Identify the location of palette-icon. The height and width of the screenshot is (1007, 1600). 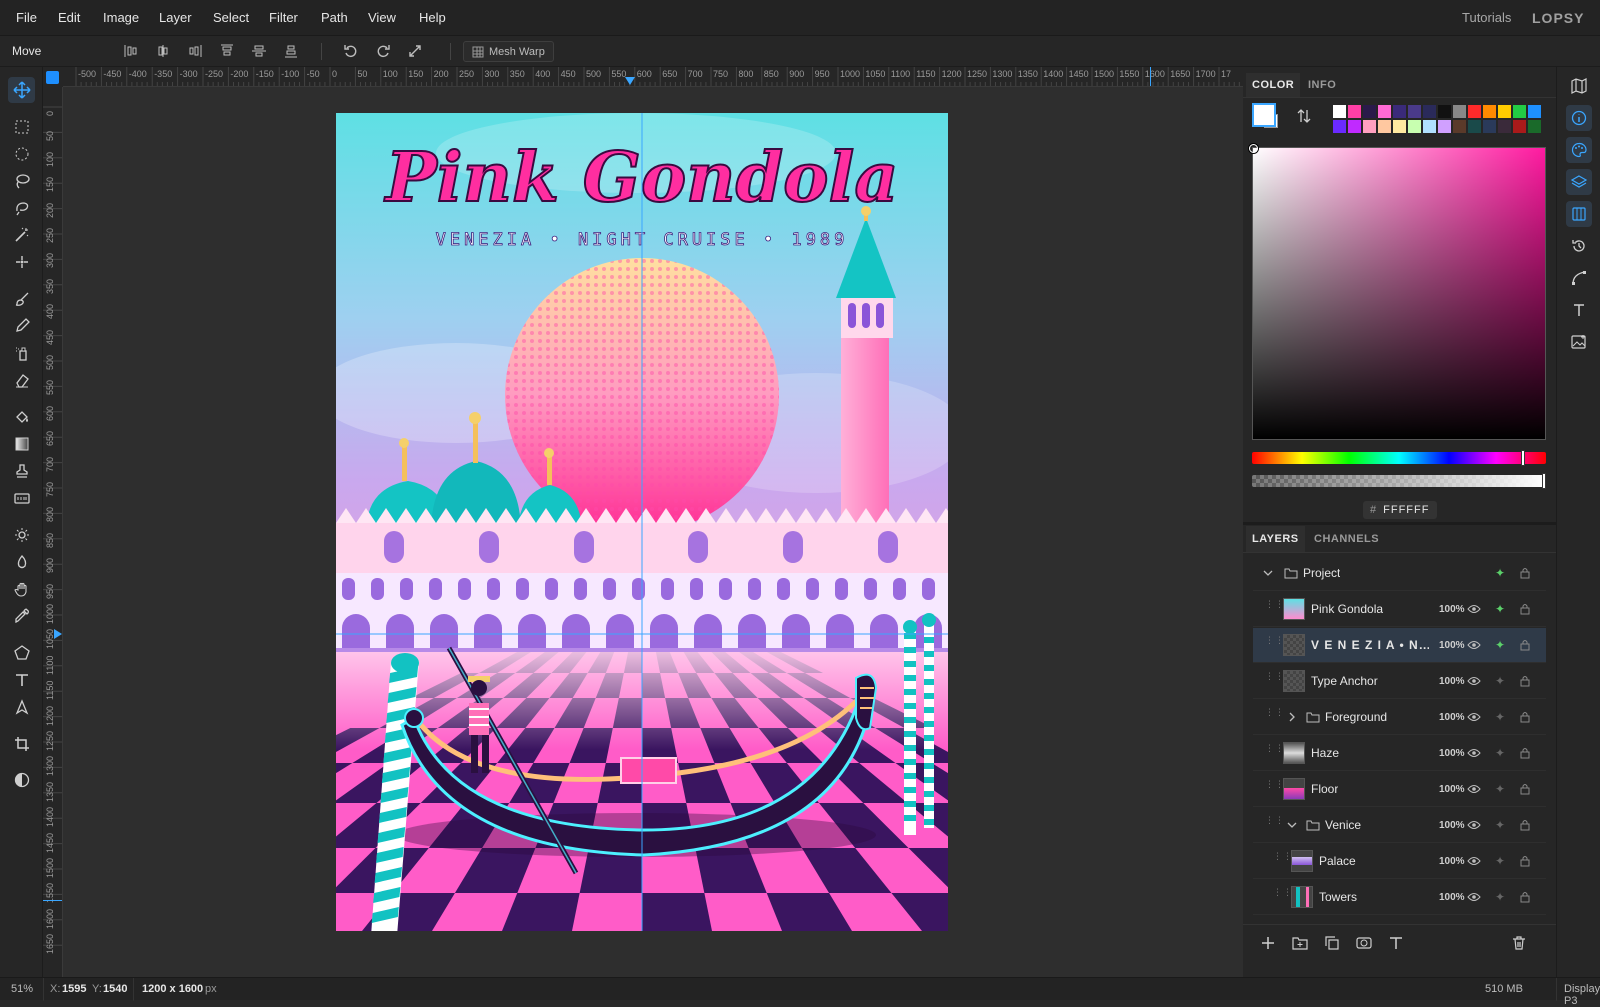
(1579, 150).